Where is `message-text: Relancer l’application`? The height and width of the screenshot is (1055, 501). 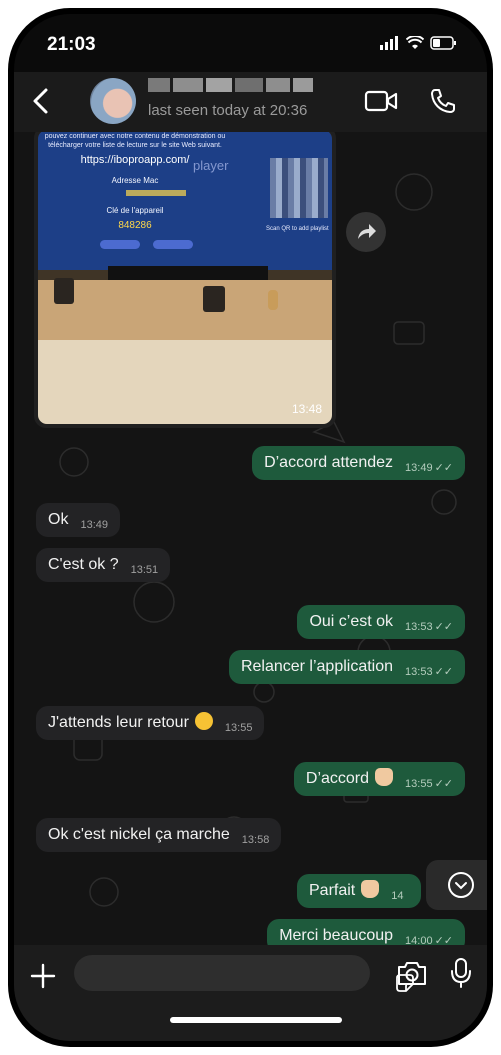
message-text: Relancer l’application is located at coordinates (317, 666).